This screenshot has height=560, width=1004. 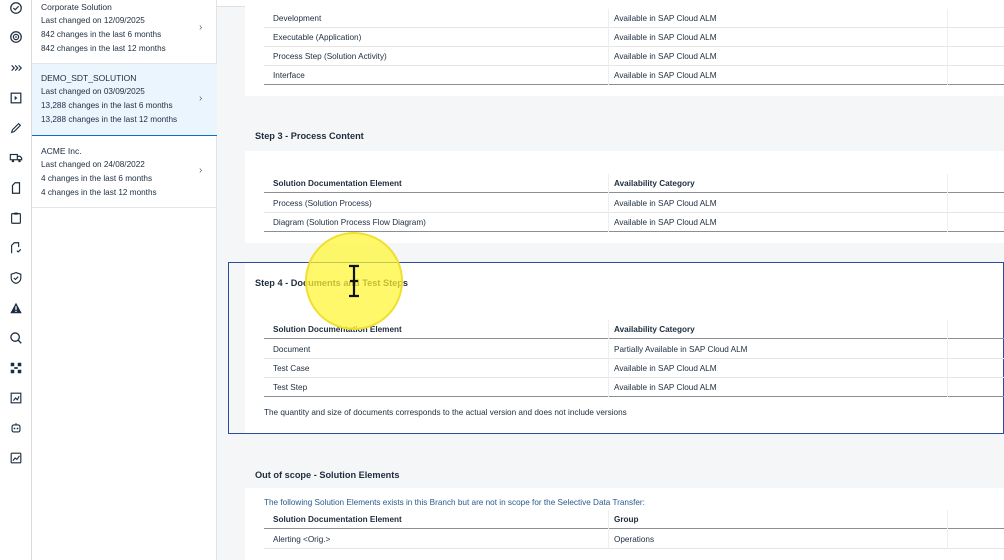 I want to click on element-cell: Development, so click(x=297, y=18).